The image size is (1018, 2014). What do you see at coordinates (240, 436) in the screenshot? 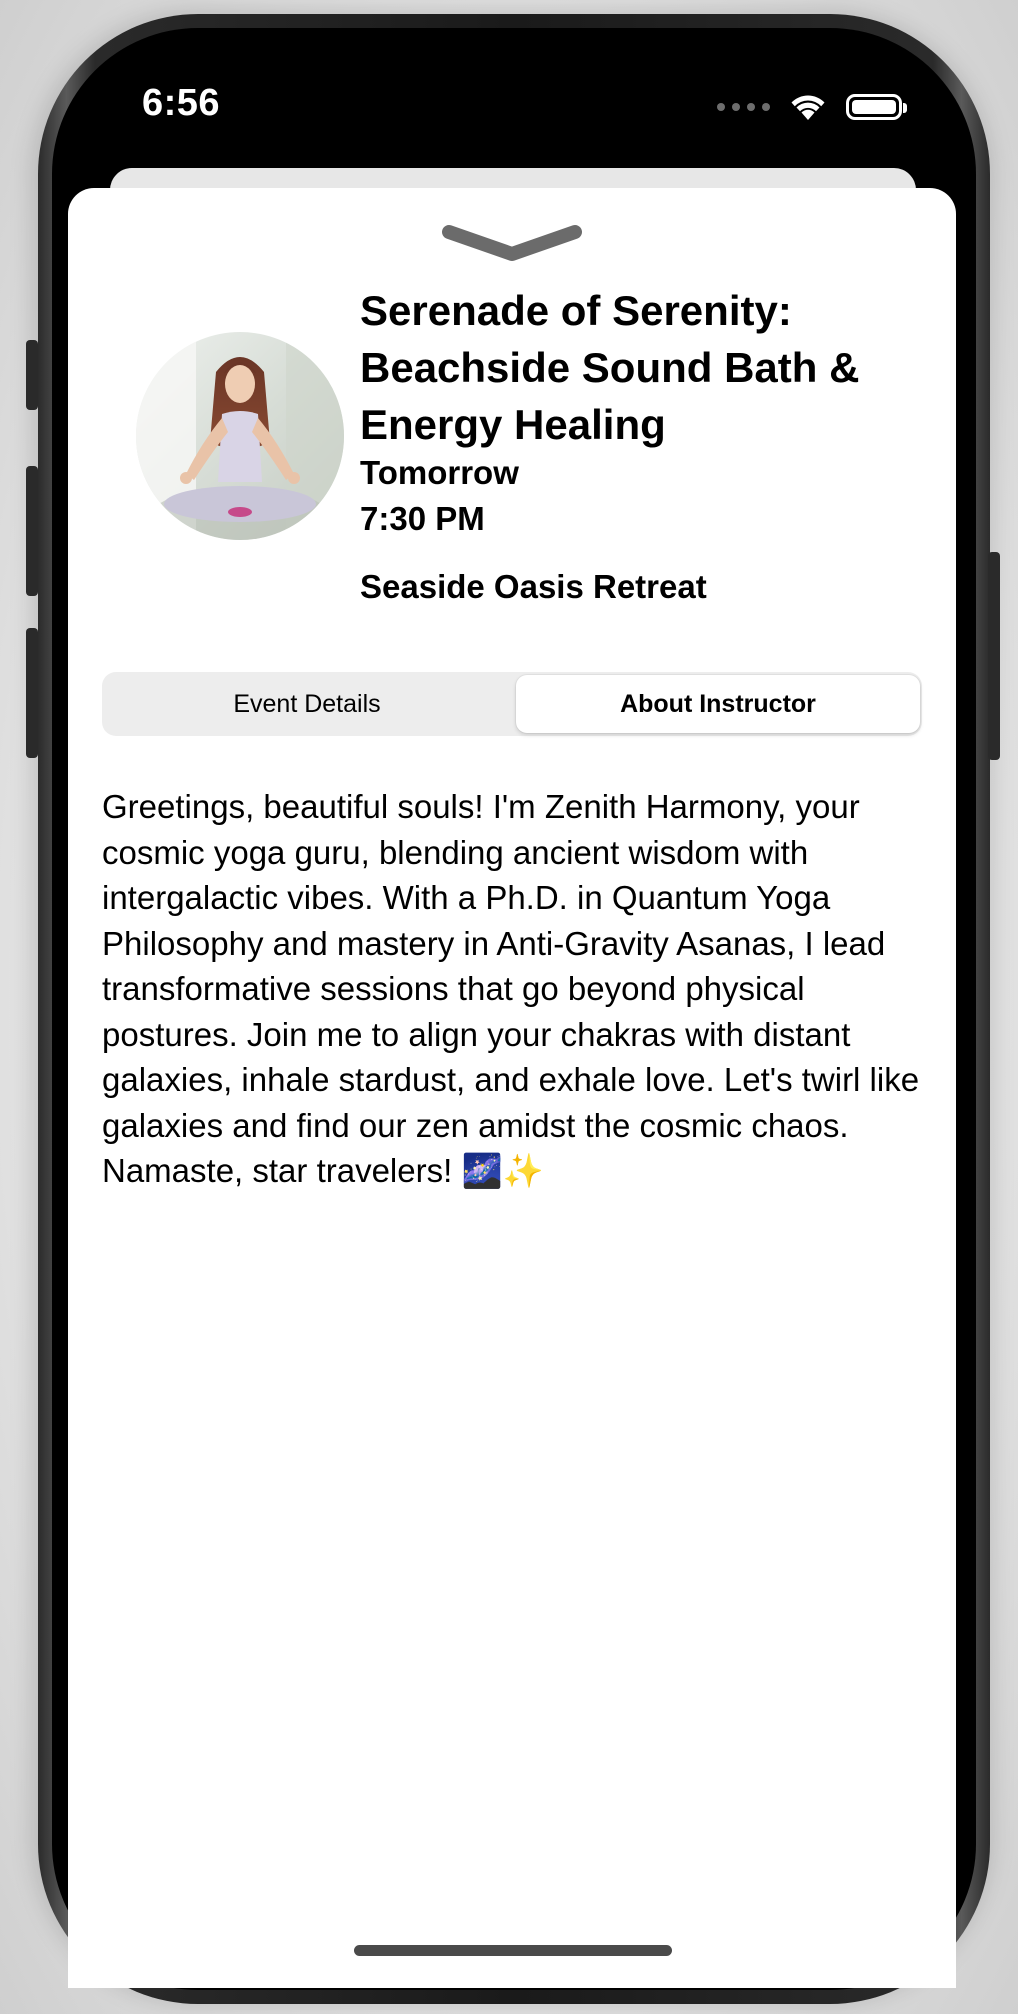
I see `instructor-avatar` at bounding box center [240, 436].